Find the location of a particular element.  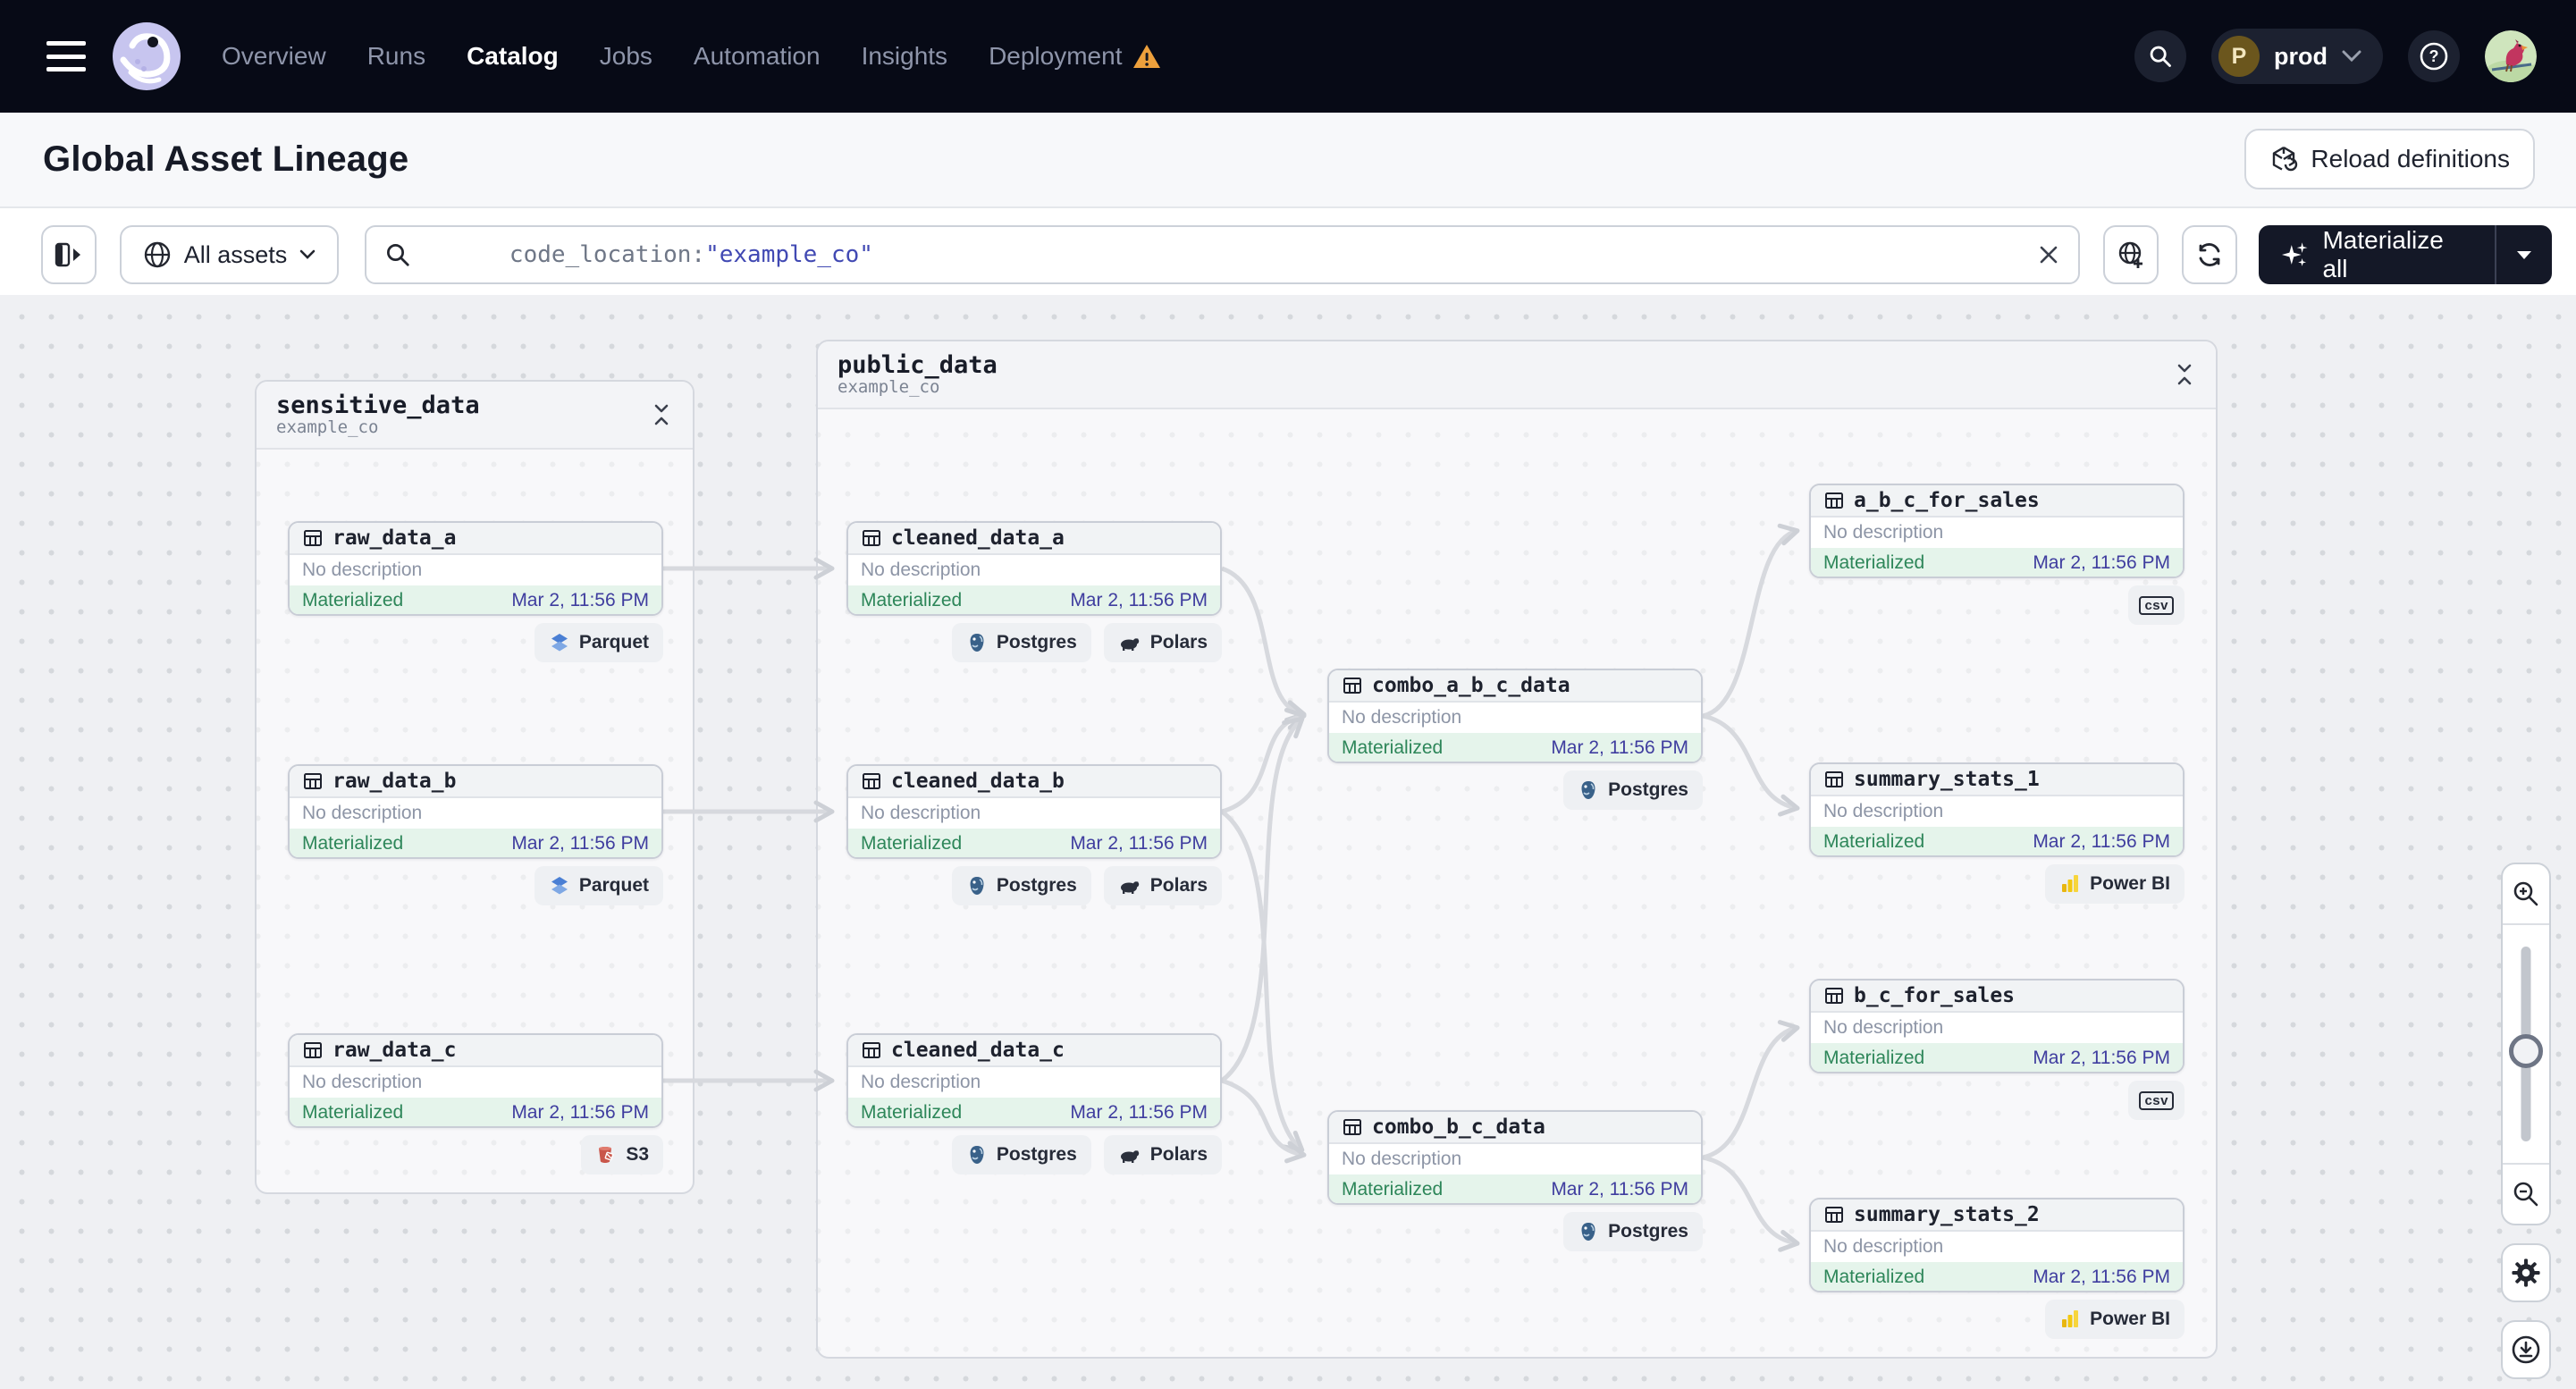

tag-s3: S3 is located at coordinates (622, 1154).